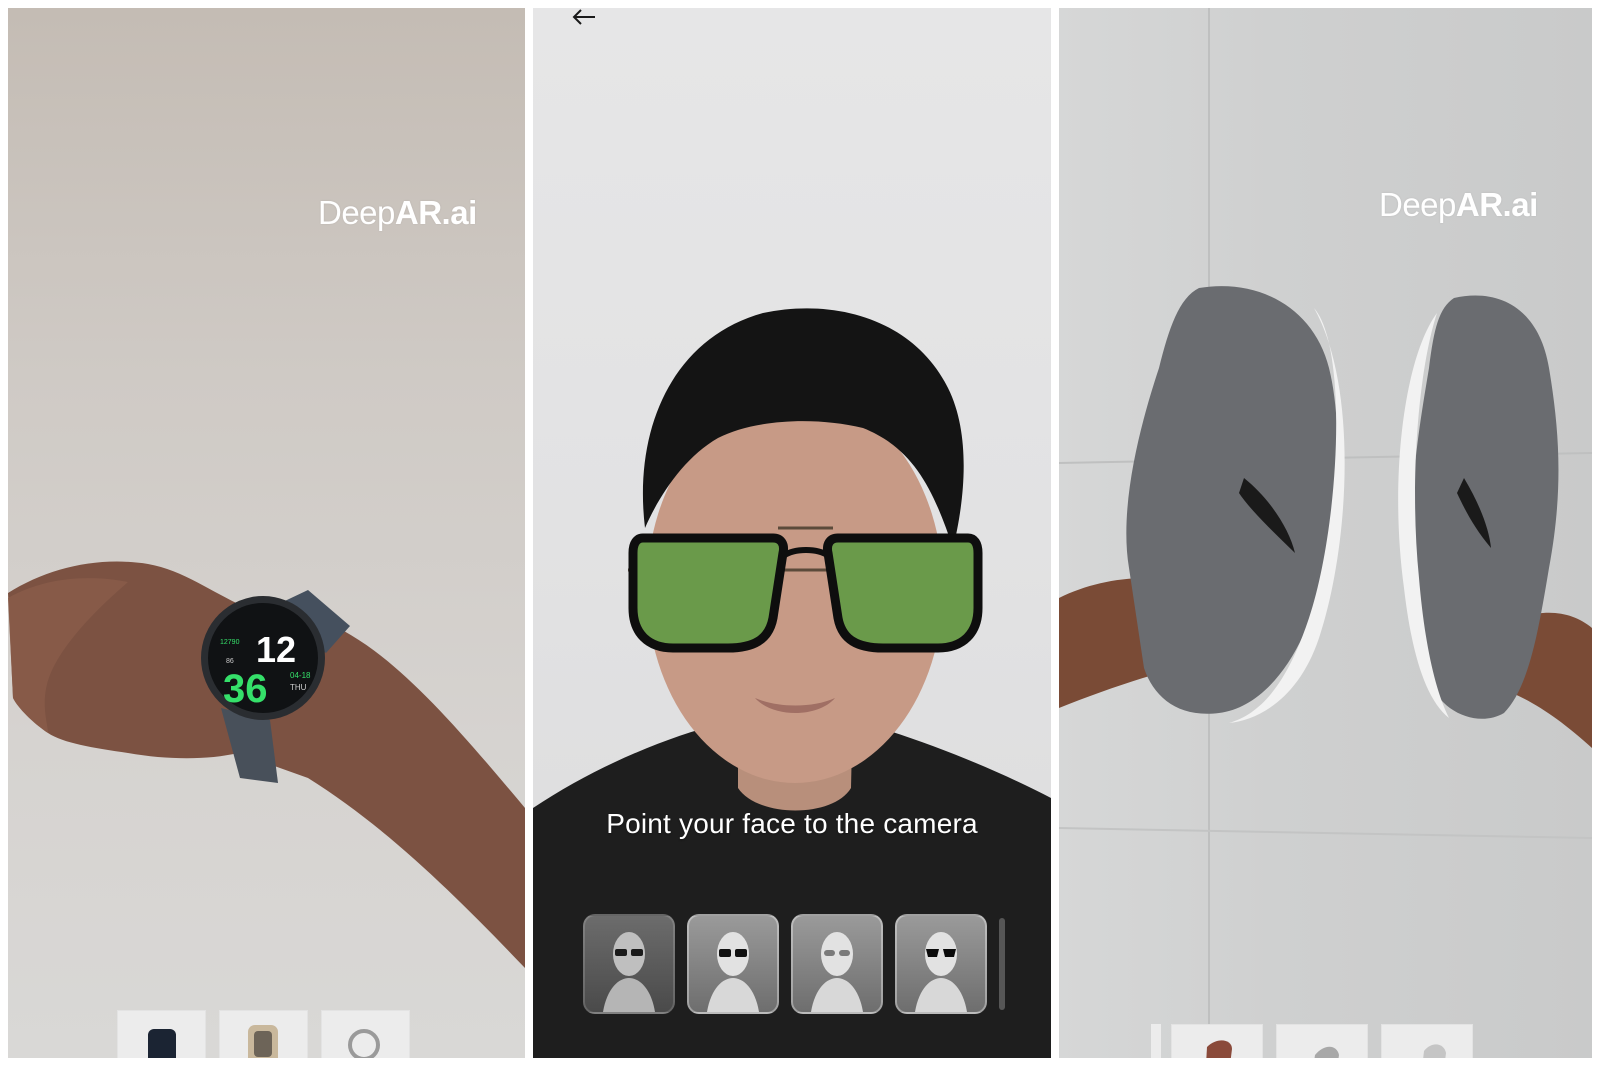  Describe the element at coordinates (230, 642) in the screenshot. I see `watch-steps: 12790` at that location.